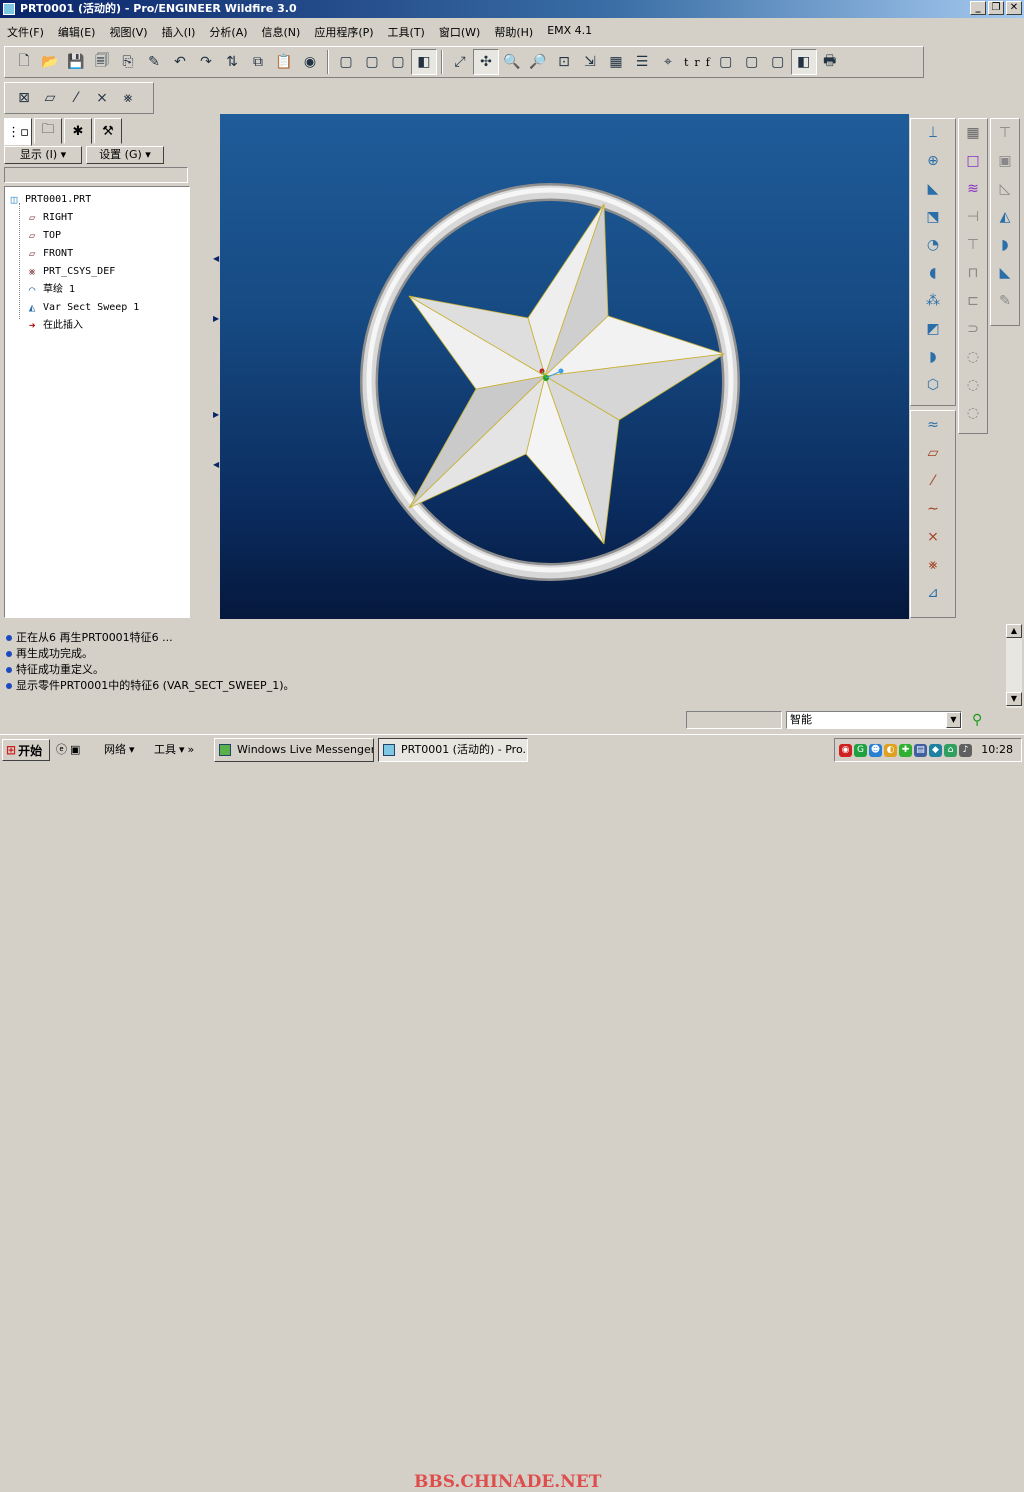 This screenshot has height=1492, width=1024. What do you see at coordinates (973, 357) in the screenshot?
I see `thicken-icon: ◌` at bounding box center [973, 357].